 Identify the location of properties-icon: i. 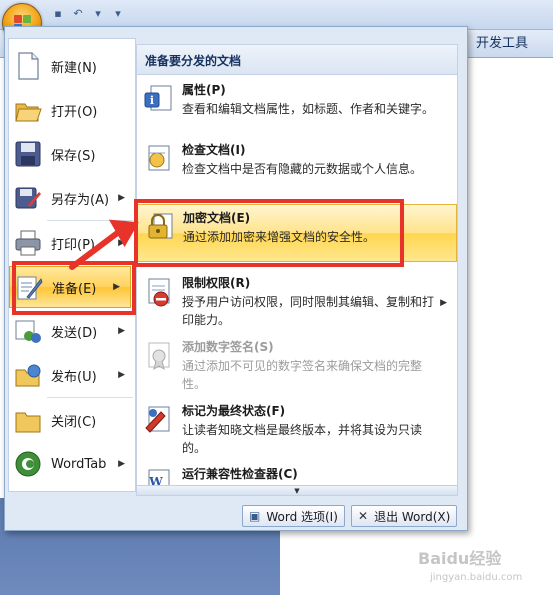
(158, 98).